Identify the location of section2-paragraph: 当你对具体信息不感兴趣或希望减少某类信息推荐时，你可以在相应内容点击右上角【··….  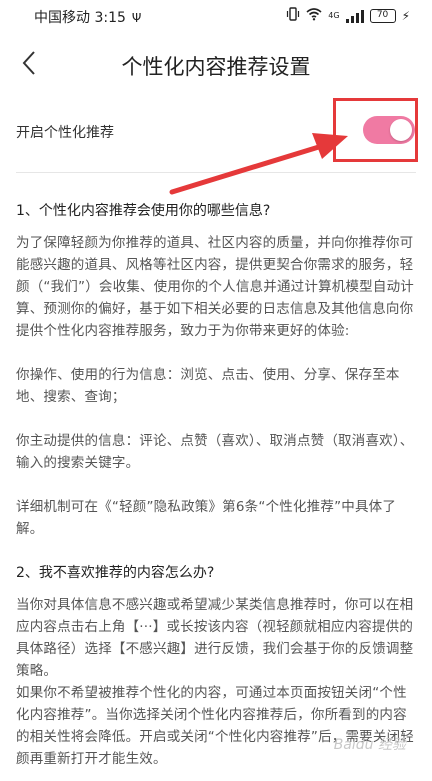
(215, 638).